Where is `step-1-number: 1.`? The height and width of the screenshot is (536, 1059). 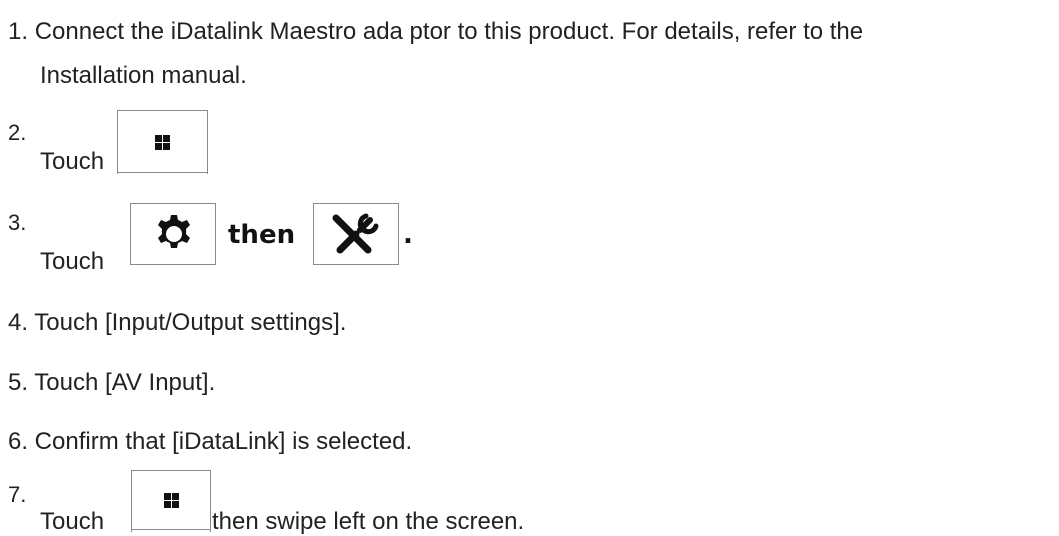 step-1-number: 1. is located at coordinates (18, 31).